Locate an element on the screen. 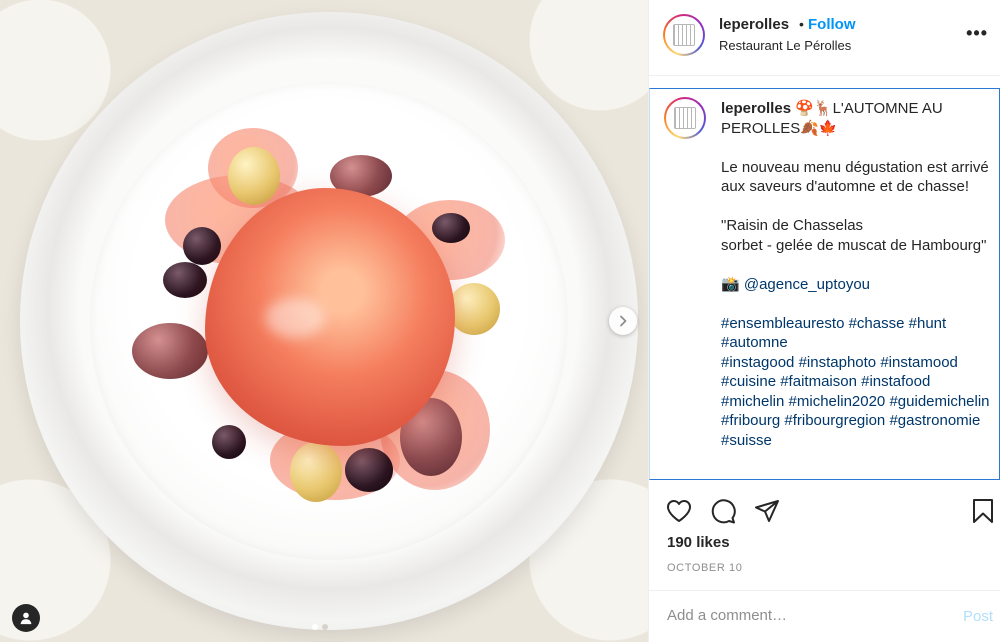  comment-icon is located at coordinates (723, 511).